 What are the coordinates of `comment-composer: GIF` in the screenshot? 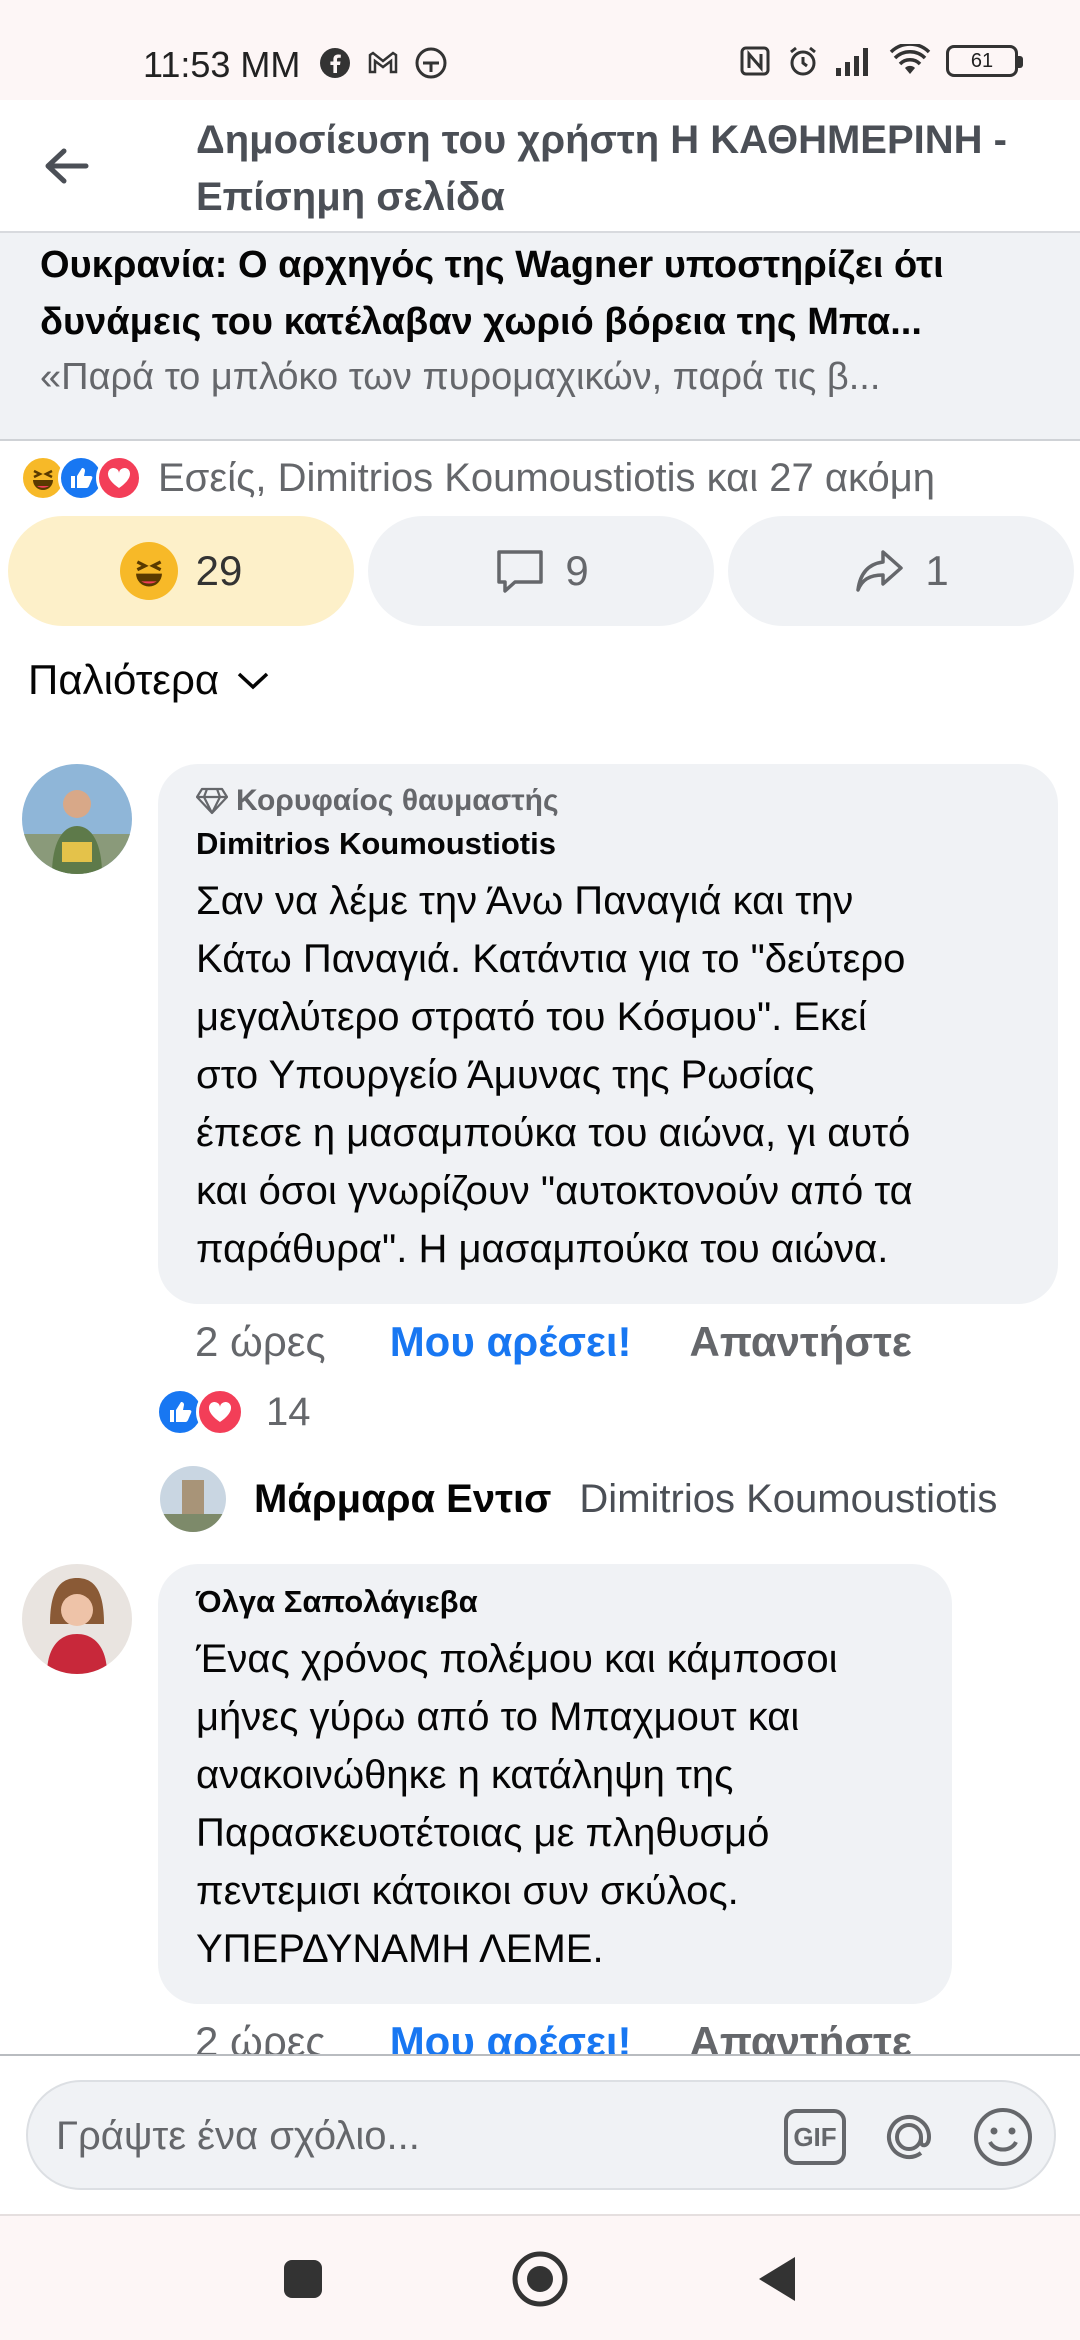 It's located at (540, 2134).